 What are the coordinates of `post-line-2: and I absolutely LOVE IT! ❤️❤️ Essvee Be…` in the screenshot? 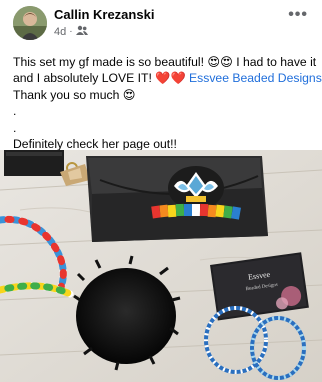 It's located at (167, 78).